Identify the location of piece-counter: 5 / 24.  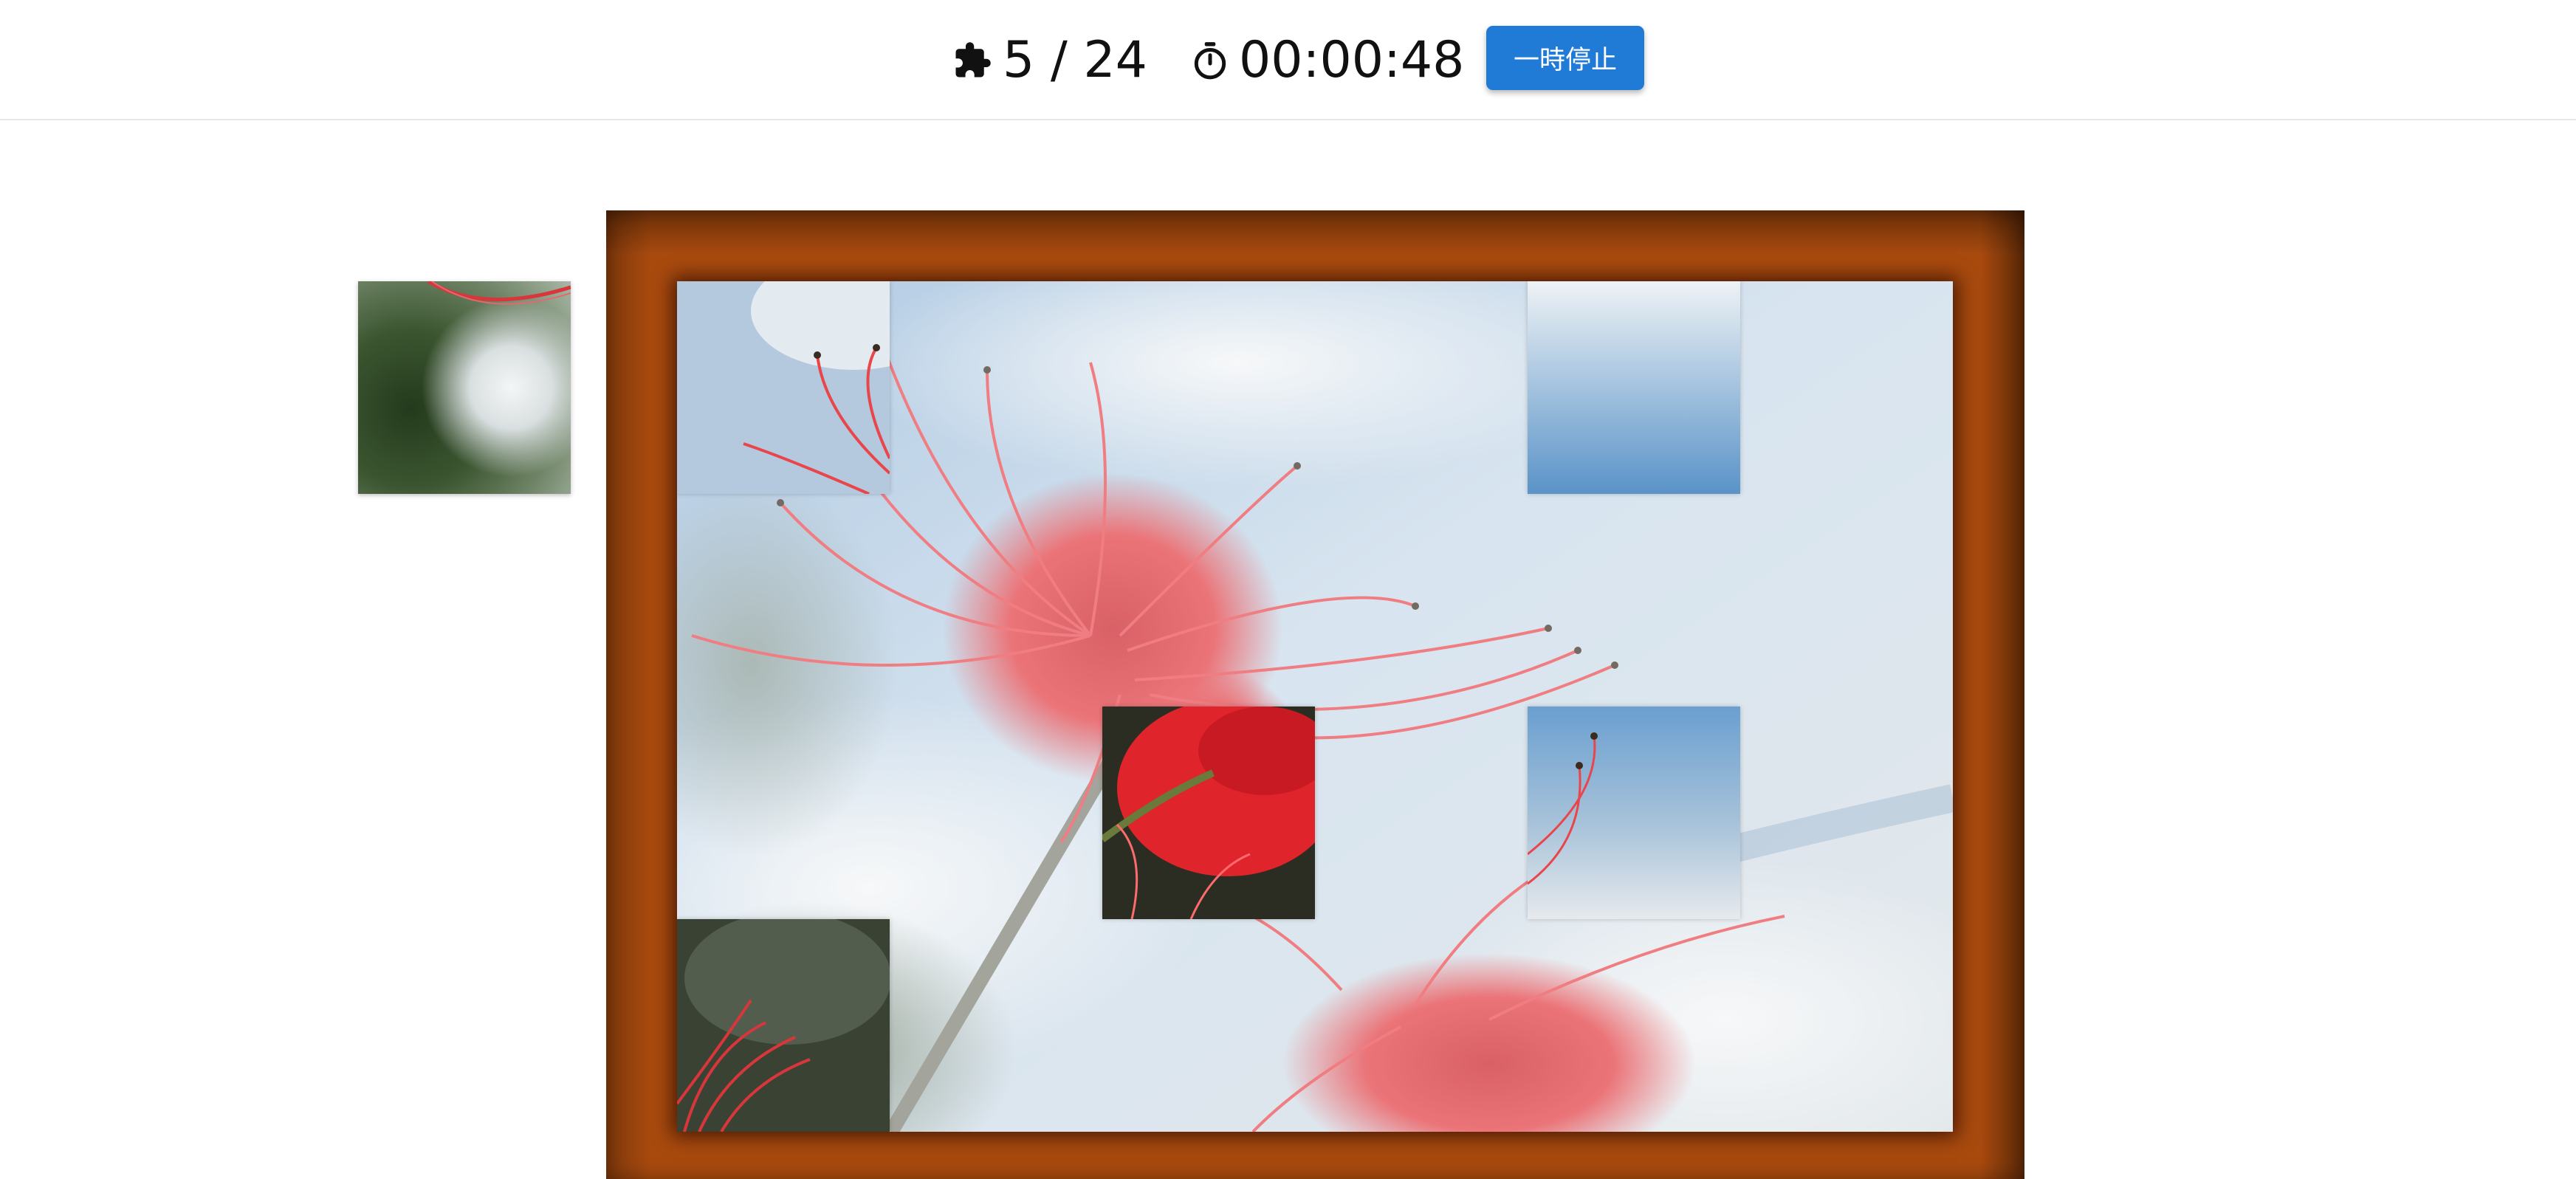
(1049, 60).